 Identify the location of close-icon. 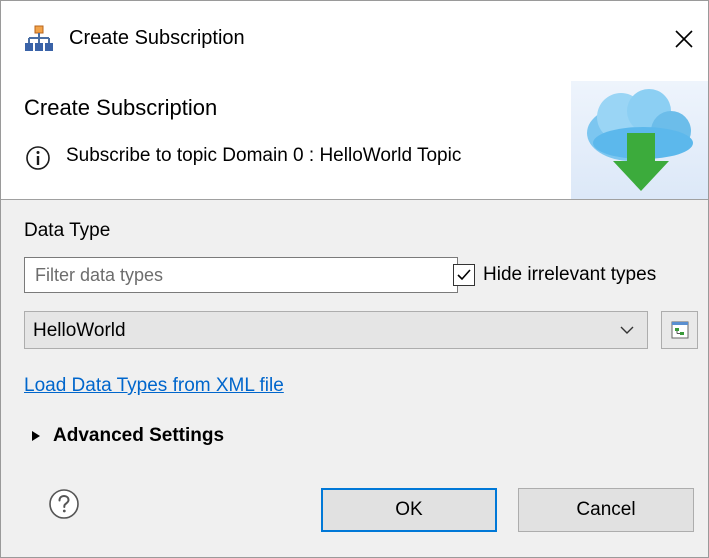
(684, 39).